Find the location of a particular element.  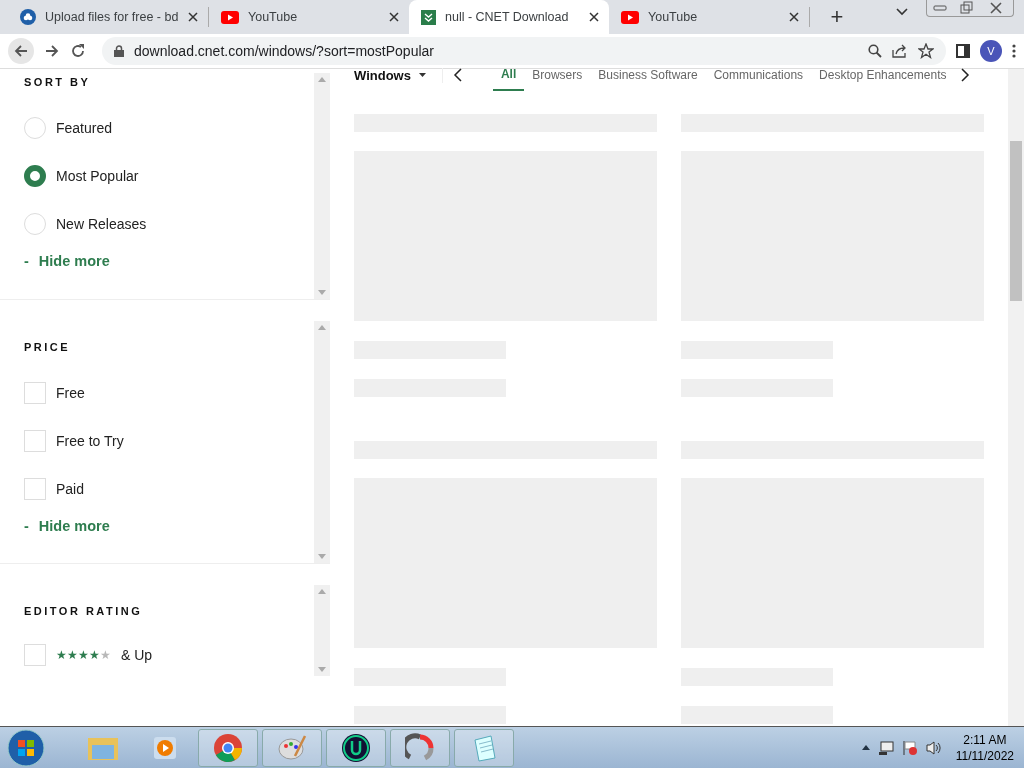

browser-tab: Upload files for free - bd is located at coordinates (108, 17).